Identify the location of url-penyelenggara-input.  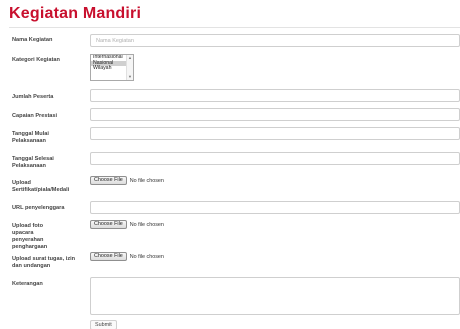
(275, 207).